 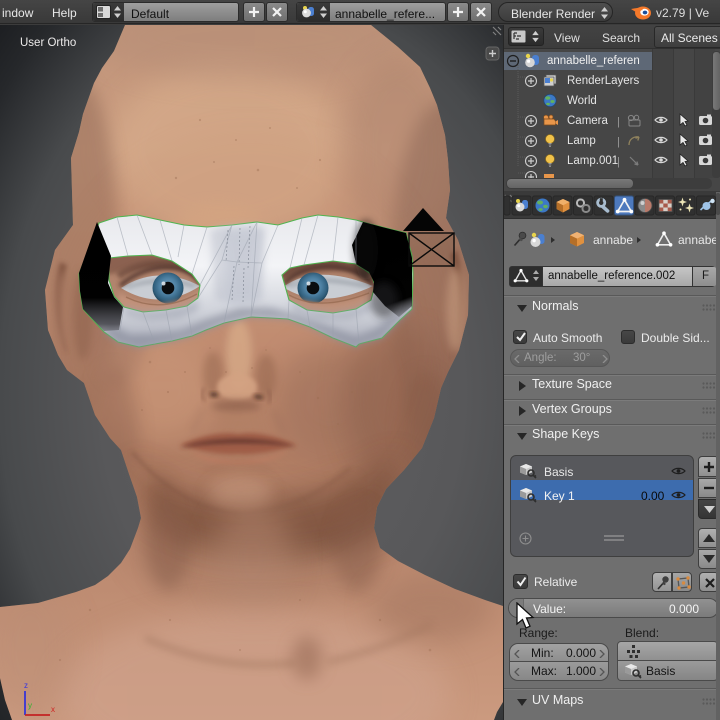 What do you see at coordinates (53, 709) in the screenshot?
I see `svg-text: x` at bounding box center [53, 709].